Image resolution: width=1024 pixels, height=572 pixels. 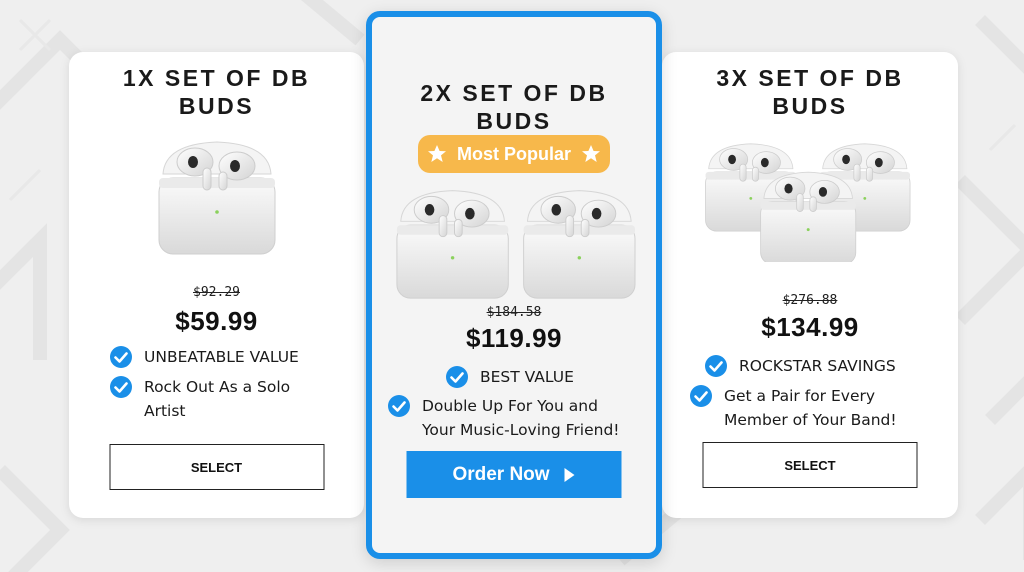 I want to click on order-now-button: Order Now, so click(x=514, y=474).